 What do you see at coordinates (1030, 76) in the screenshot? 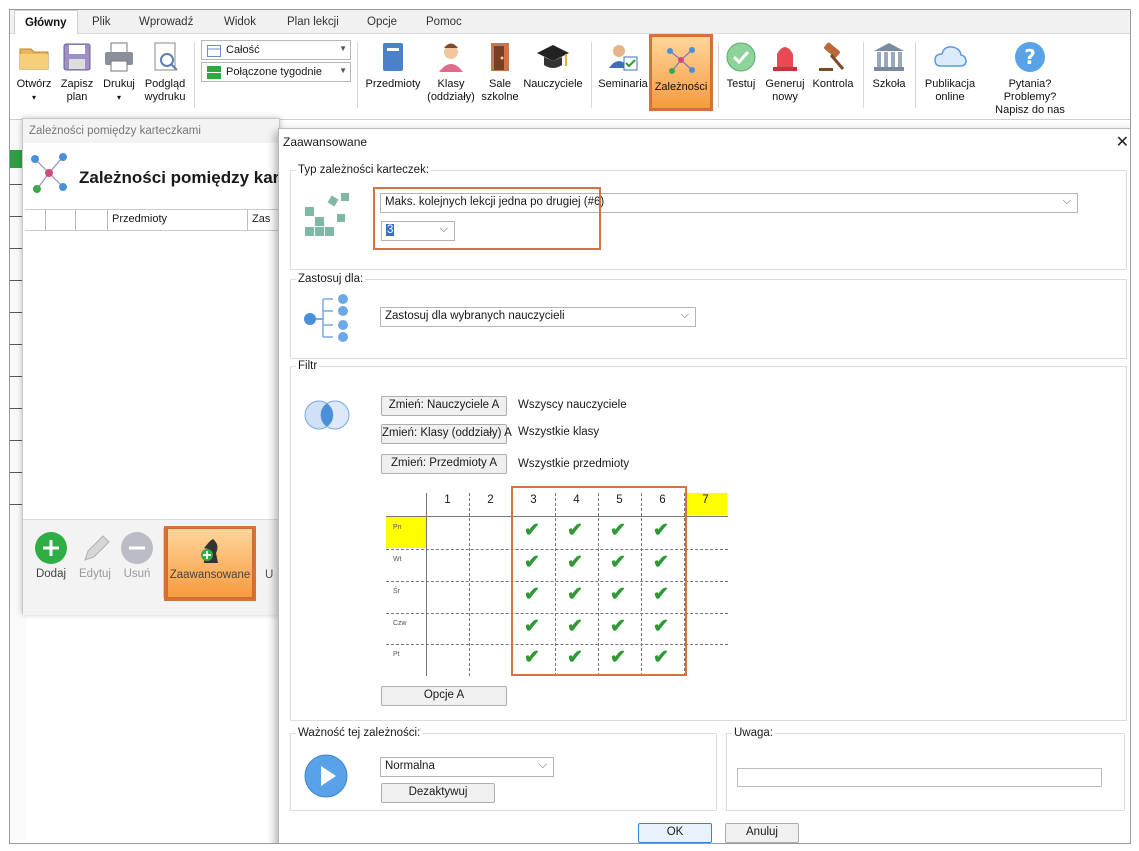
I see `help-button: ? Pytania? Problemy? Napisz do nas` at bounding box center [1030, 76].